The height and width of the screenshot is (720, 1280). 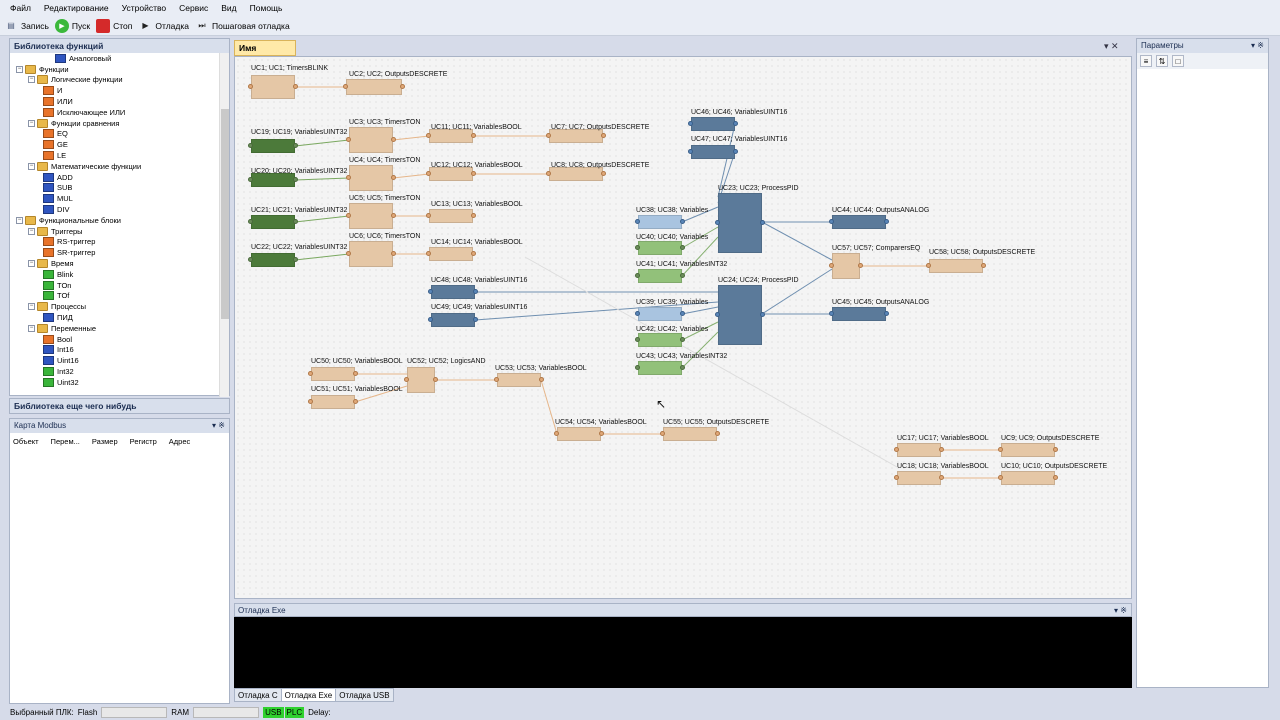 I want to click on tree-item: − Триггеры, so click(x=115, y=231).